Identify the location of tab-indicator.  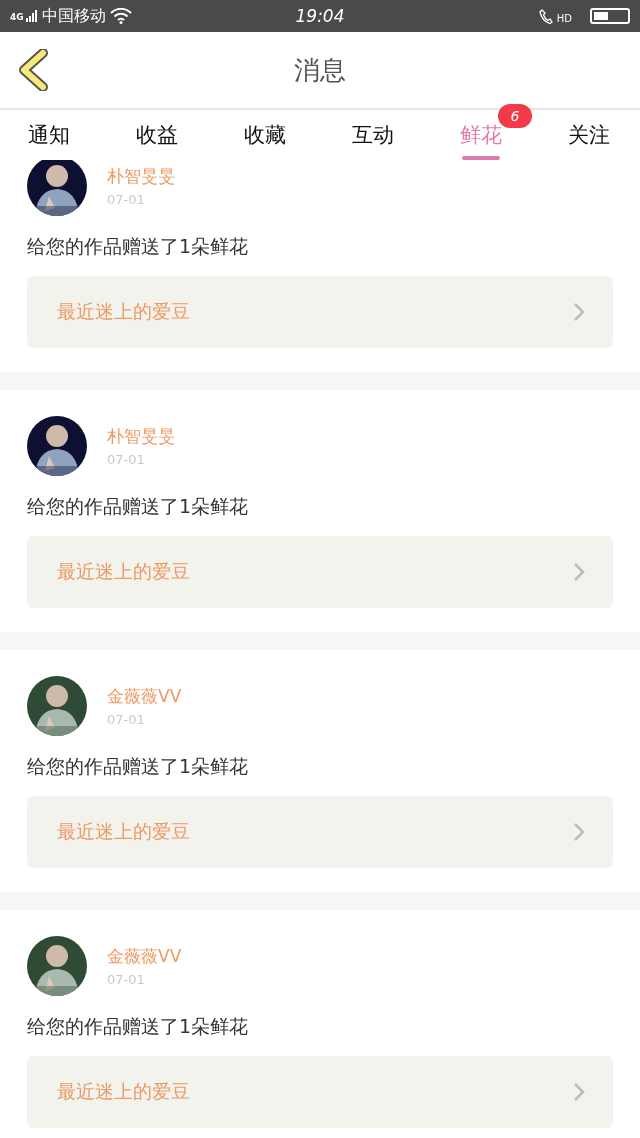
(481, 158).